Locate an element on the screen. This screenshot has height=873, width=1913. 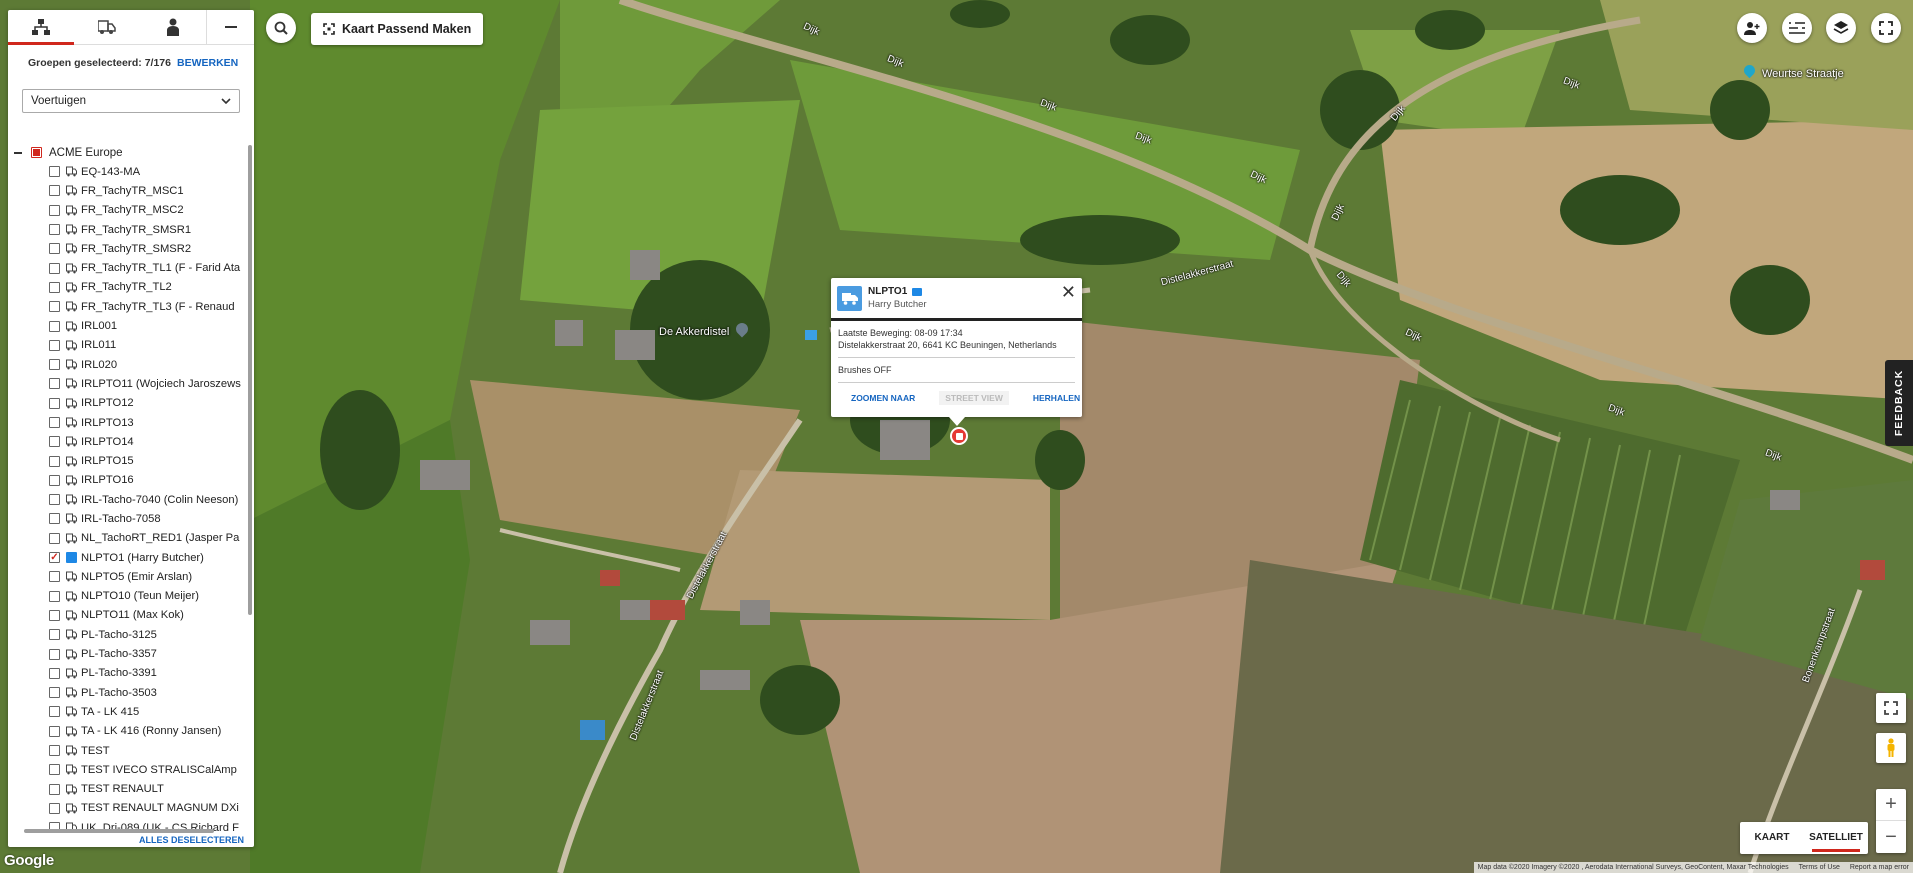
zoom-out-button: − is located at coordinates (1891, 837).